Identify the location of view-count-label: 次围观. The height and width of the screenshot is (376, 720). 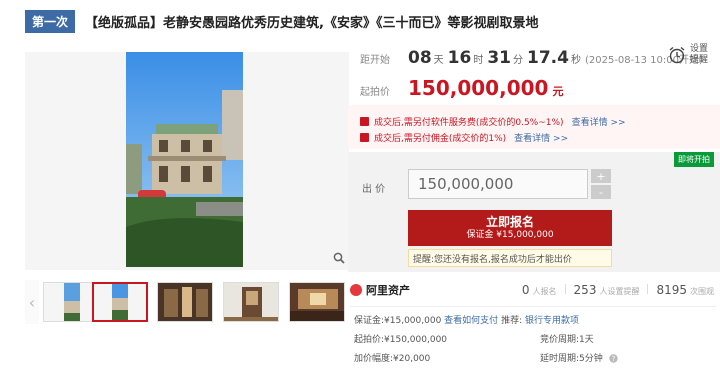
(702, 291).